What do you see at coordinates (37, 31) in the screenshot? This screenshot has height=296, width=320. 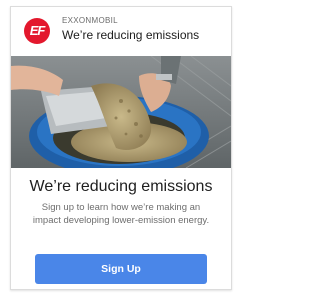 I see `exxonmobil-logo-icon: EF` at bounding box center [37, 31].